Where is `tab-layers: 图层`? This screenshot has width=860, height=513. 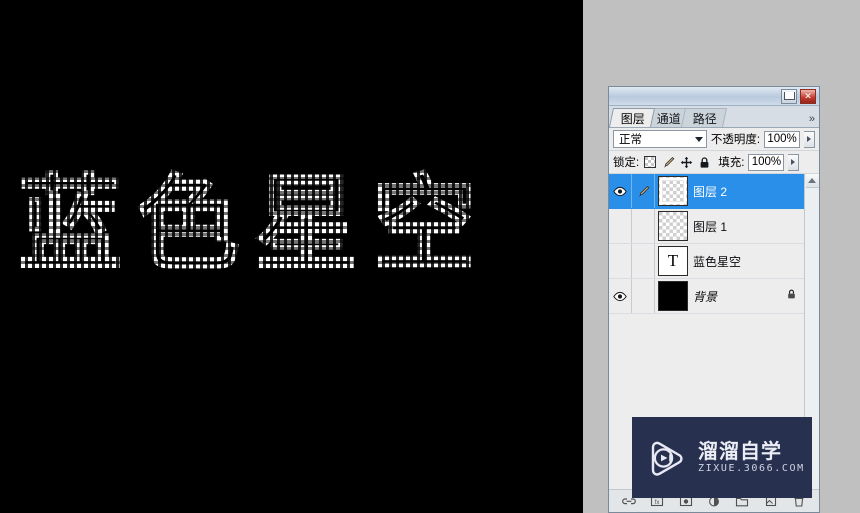
tab-layers: 图层 is located at coordinates (632, 117).